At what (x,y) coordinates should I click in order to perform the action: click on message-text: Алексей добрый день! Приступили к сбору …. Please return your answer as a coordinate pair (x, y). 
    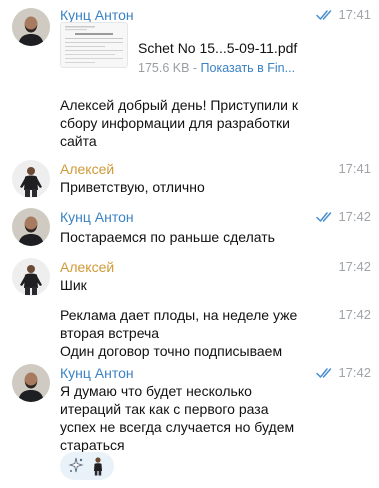
    Looking at the image, I should click on (179, 123).